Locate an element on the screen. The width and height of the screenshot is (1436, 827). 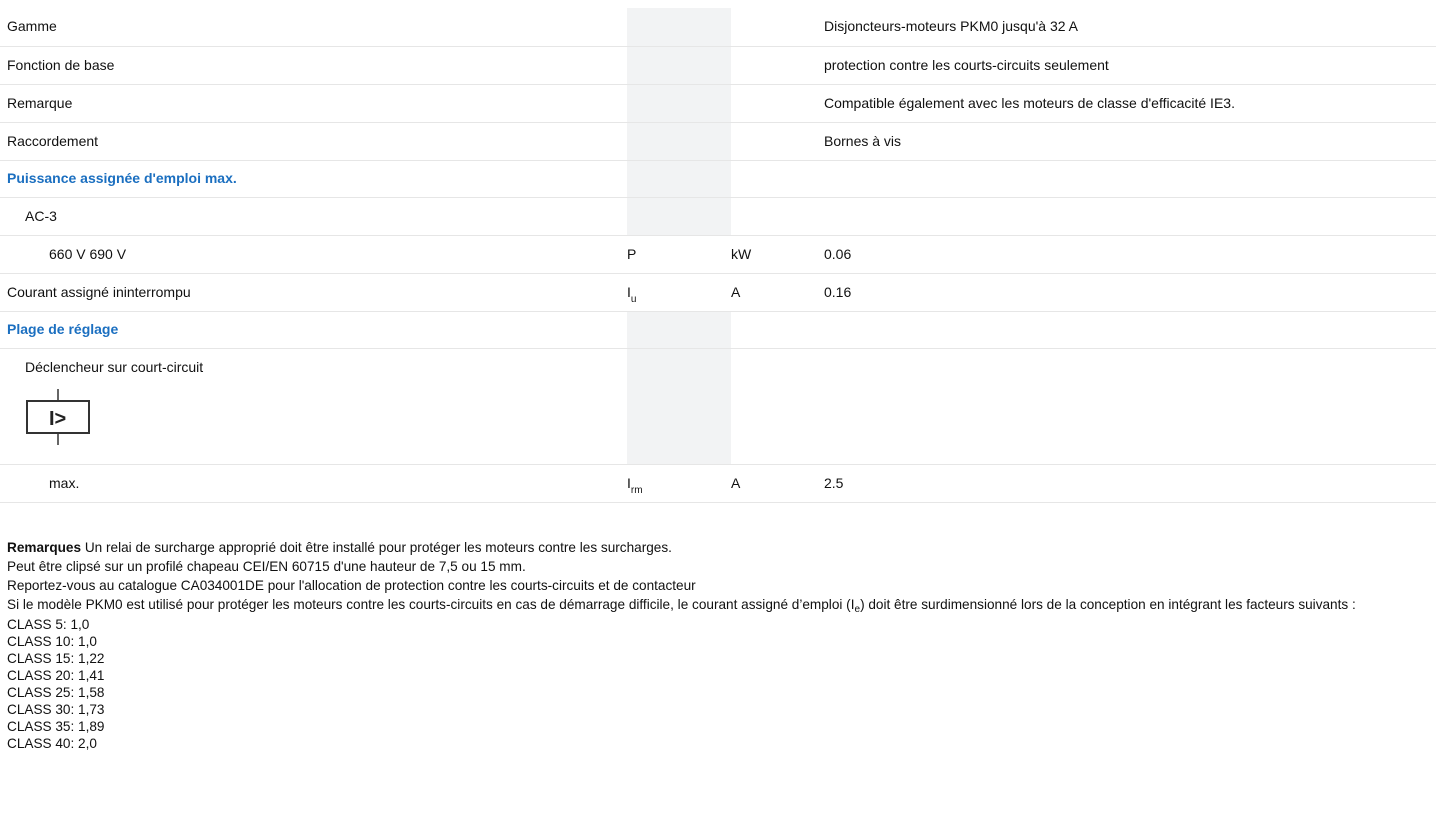
section-puissance: Puissance assignée d'emploi max. is located at coordinates (718, 179).